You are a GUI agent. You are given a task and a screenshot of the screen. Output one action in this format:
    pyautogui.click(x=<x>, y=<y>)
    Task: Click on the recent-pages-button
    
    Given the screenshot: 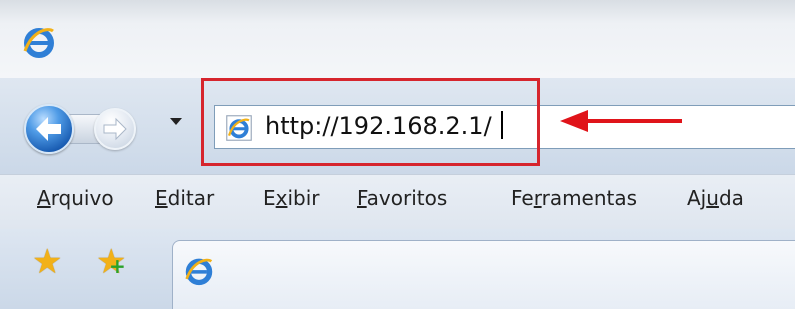 What is the action you would take?
    pyautogui.click(x=176, y=121)
    